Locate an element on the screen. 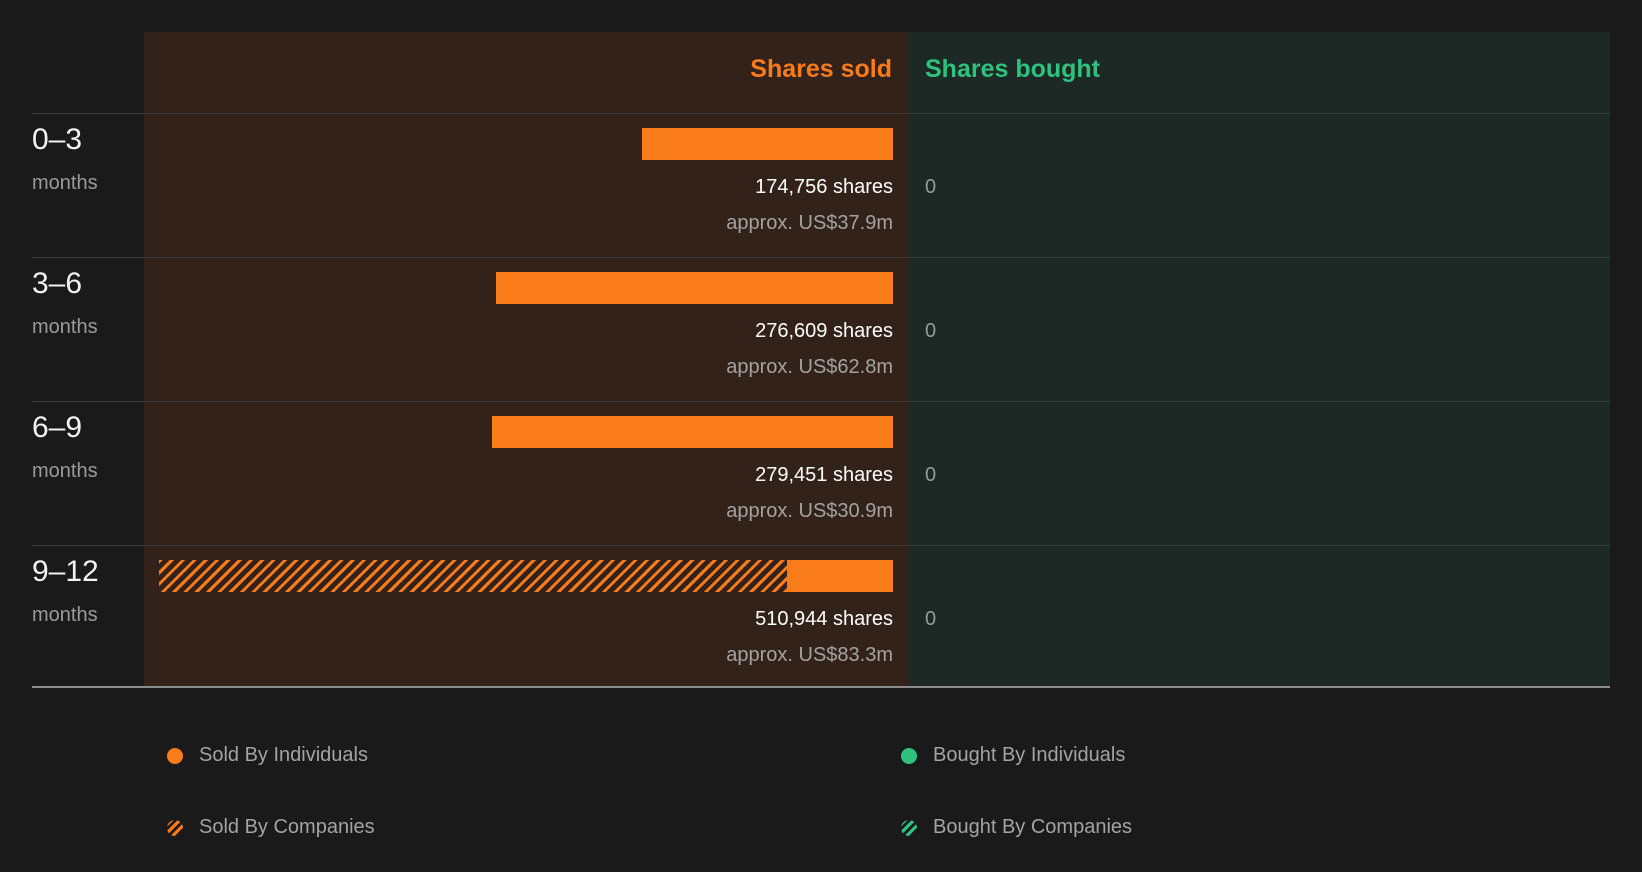  chart-bottom-axis is located at coordinates (821, 687).